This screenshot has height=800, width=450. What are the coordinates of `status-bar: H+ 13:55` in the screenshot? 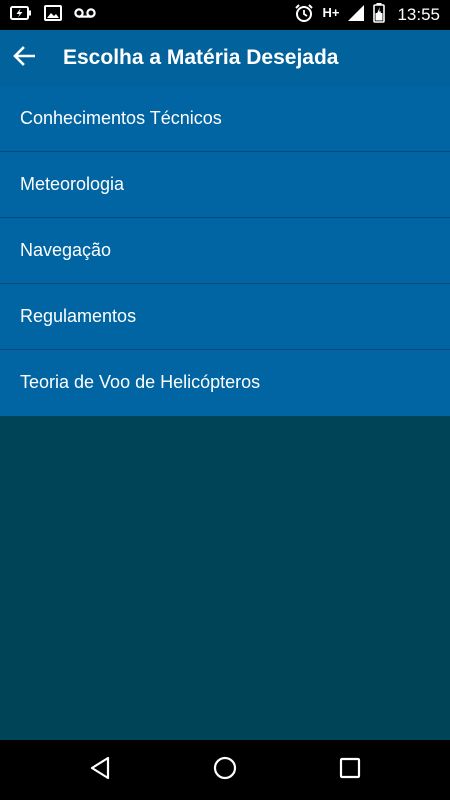 It's located at (225, 15).